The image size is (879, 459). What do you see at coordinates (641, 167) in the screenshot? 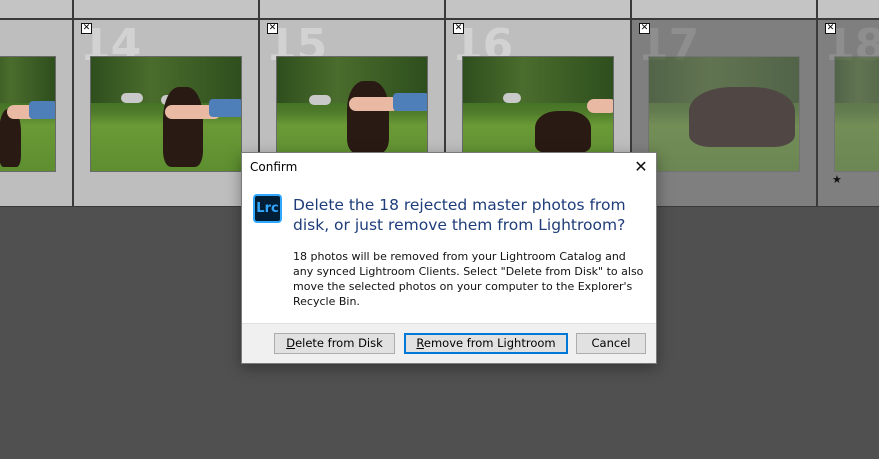
I see `close-icon: ✕` at bounding box center [641, 167].